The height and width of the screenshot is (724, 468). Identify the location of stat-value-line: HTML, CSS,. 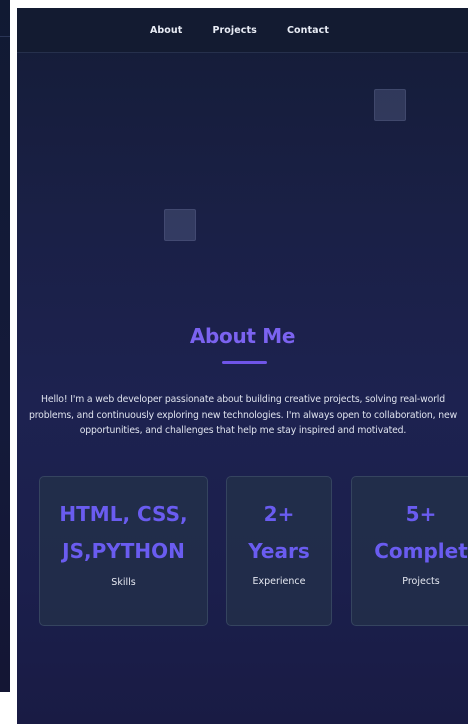
(123, 514).